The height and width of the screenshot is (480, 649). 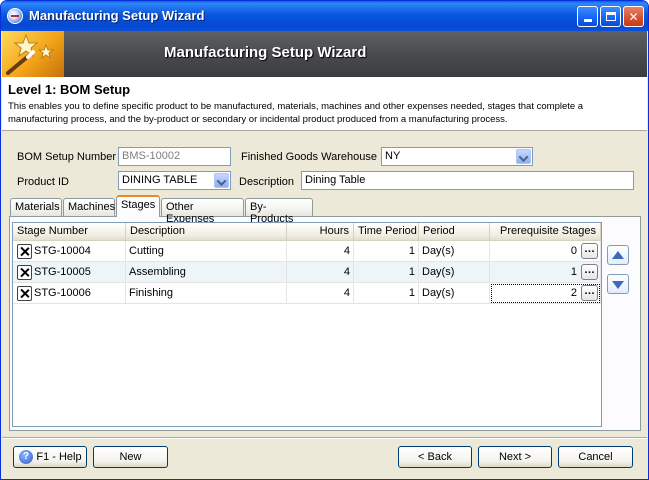 I want to click on tab-stages: Stages, so click(x=138, y=206).